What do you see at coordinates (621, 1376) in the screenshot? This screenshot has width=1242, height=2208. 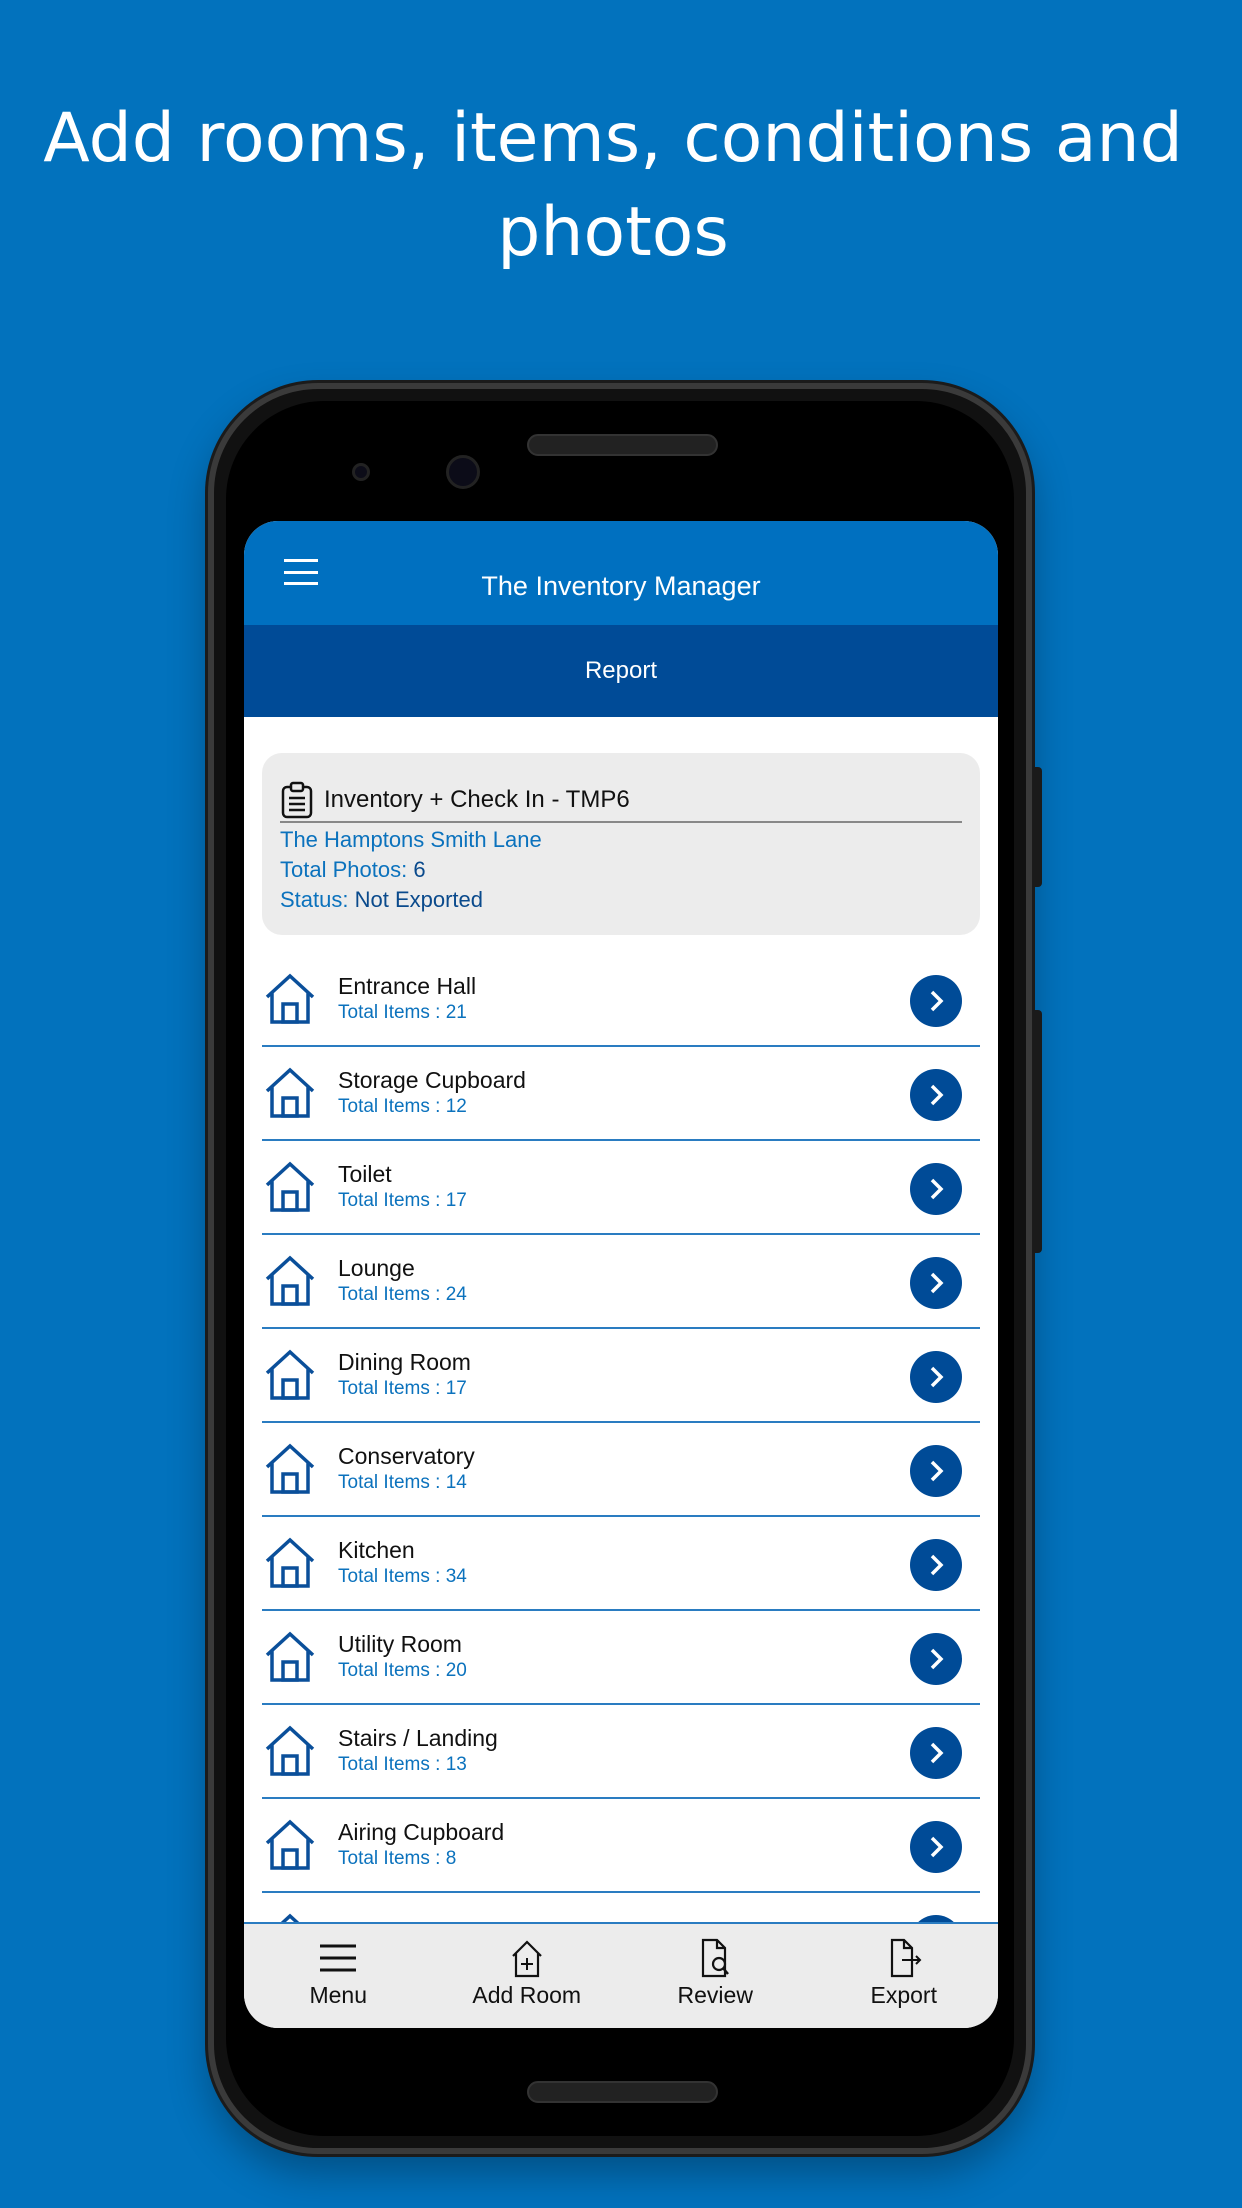 I see `room-row: Dining Room Total Items : 17` at bounding box center [621, 1376].